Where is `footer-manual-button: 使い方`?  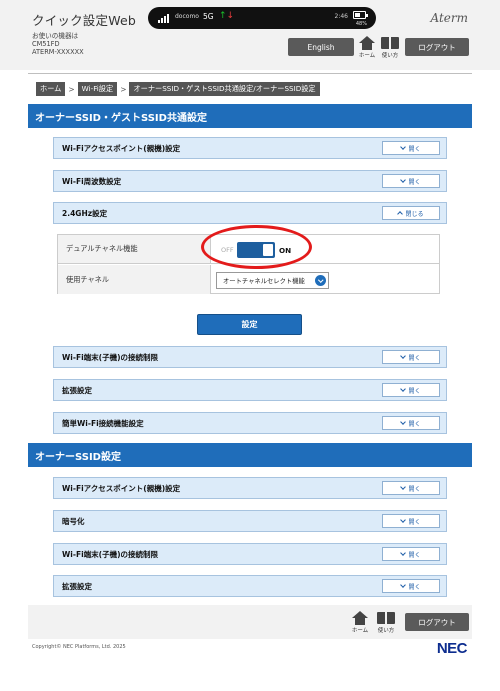 footer-manual-button: 使い方 is located at coordinates (386, 622).